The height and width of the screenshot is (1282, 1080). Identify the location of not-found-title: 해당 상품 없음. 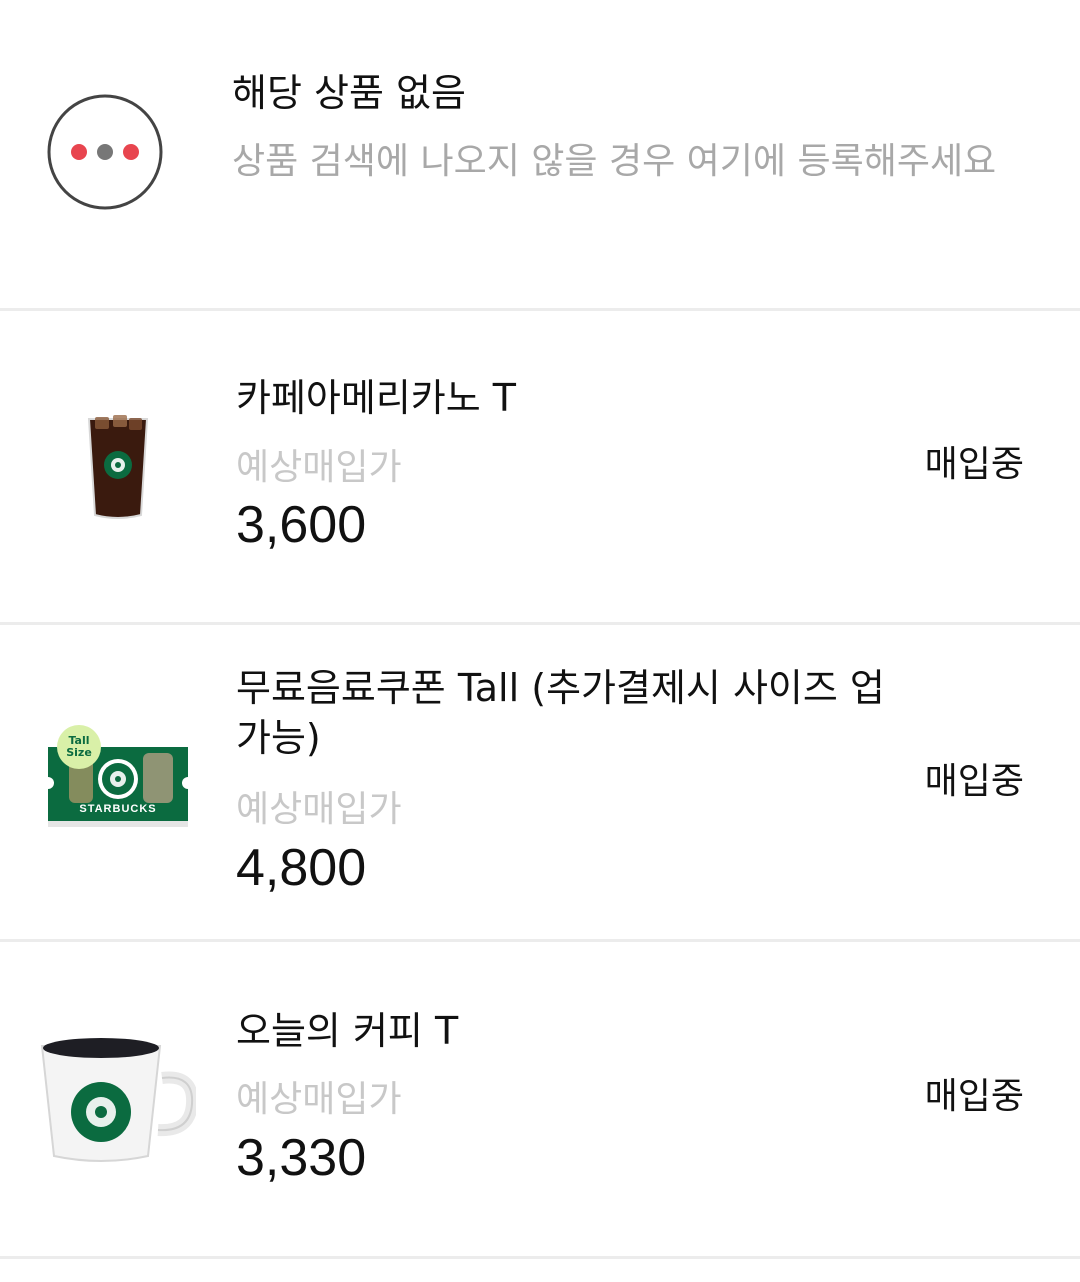
(349, 93).